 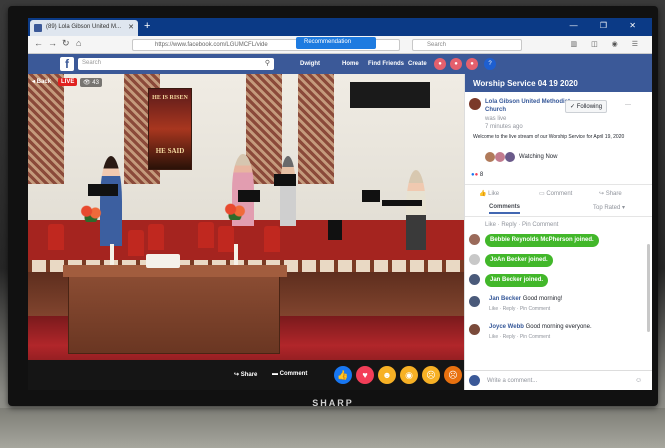 I want to click on comment: Joyce Webb Good morning everyone., so click(x=540, y=327).